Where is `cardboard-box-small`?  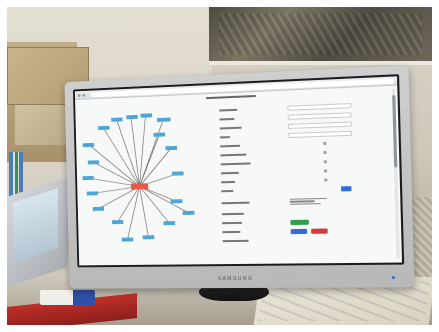 cardboard-box-small is located at coordinates (42, 125).